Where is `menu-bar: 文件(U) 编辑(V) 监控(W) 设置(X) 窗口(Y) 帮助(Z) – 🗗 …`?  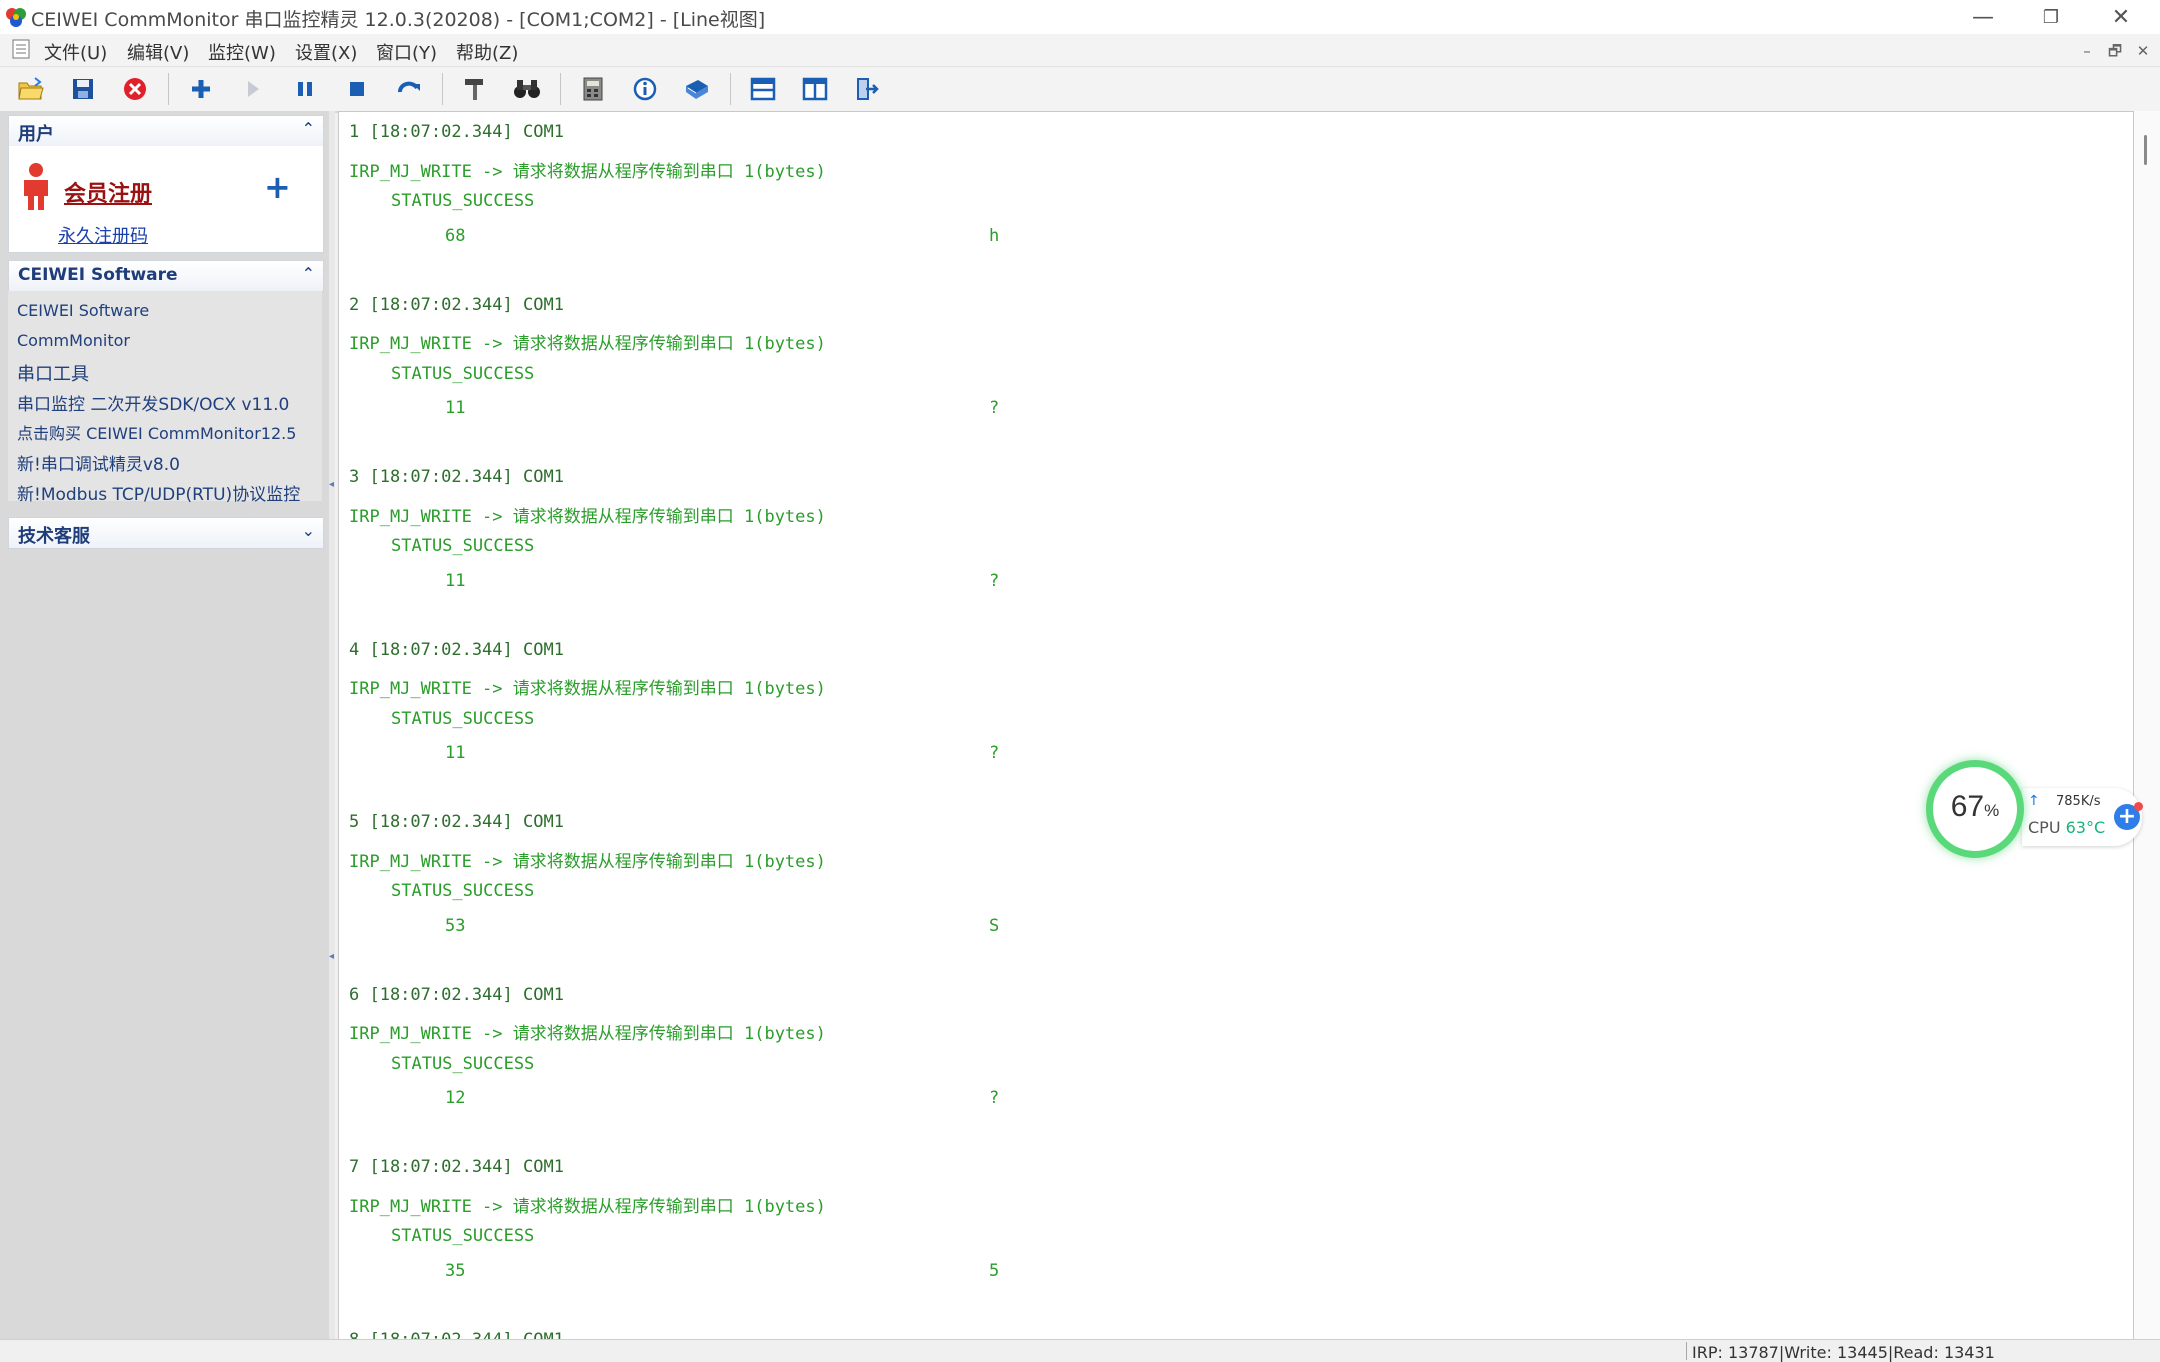
menu-bar: 文件(U) 编辑(V) 监控(W) 设置(X) 窗口(Y) 帮助(Z) – 🗗 … is located at coordinates (1080, 50).